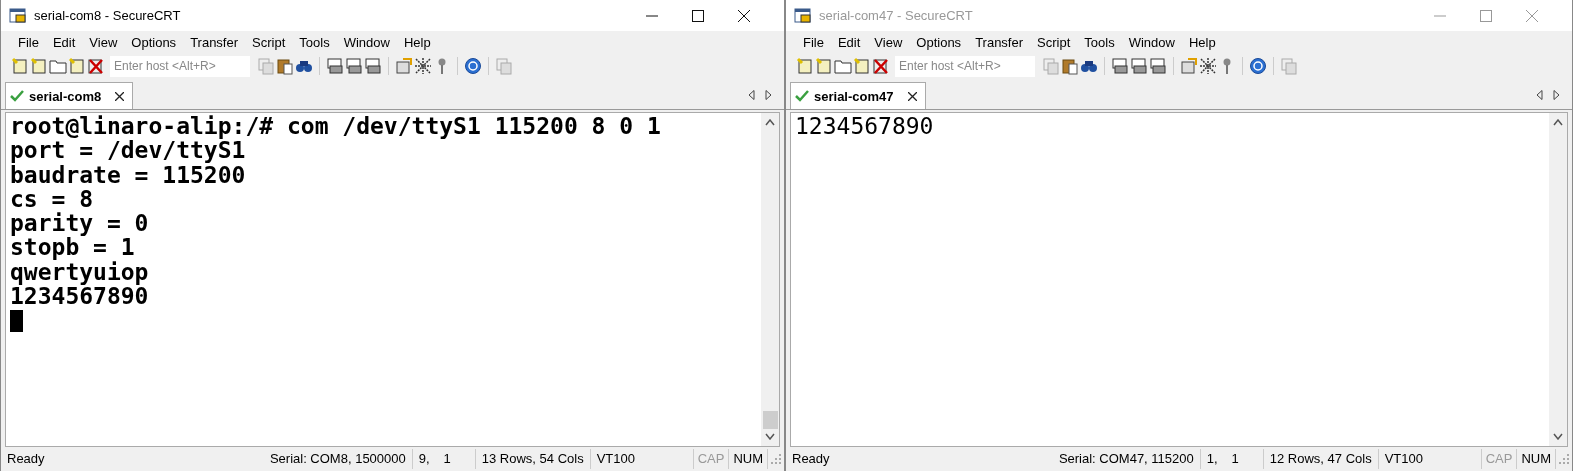 This screenshot has width=1573, height=471. I want to click on terminal-line: root@linaro-alip:/# com /dev/ttyS1 115200 8 0 1, so click(336, 126).